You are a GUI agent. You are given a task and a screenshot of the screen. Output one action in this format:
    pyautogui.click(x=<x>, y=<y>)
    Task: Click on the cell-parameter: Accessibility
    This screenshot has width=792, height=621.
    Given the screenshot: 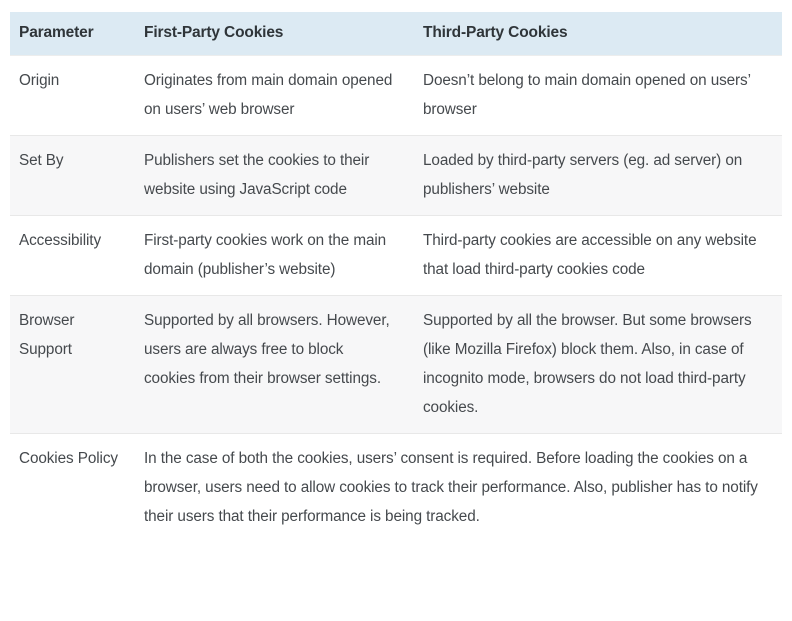 What is the action you would take?
    pyautogui.click(x=73, y=255)
    